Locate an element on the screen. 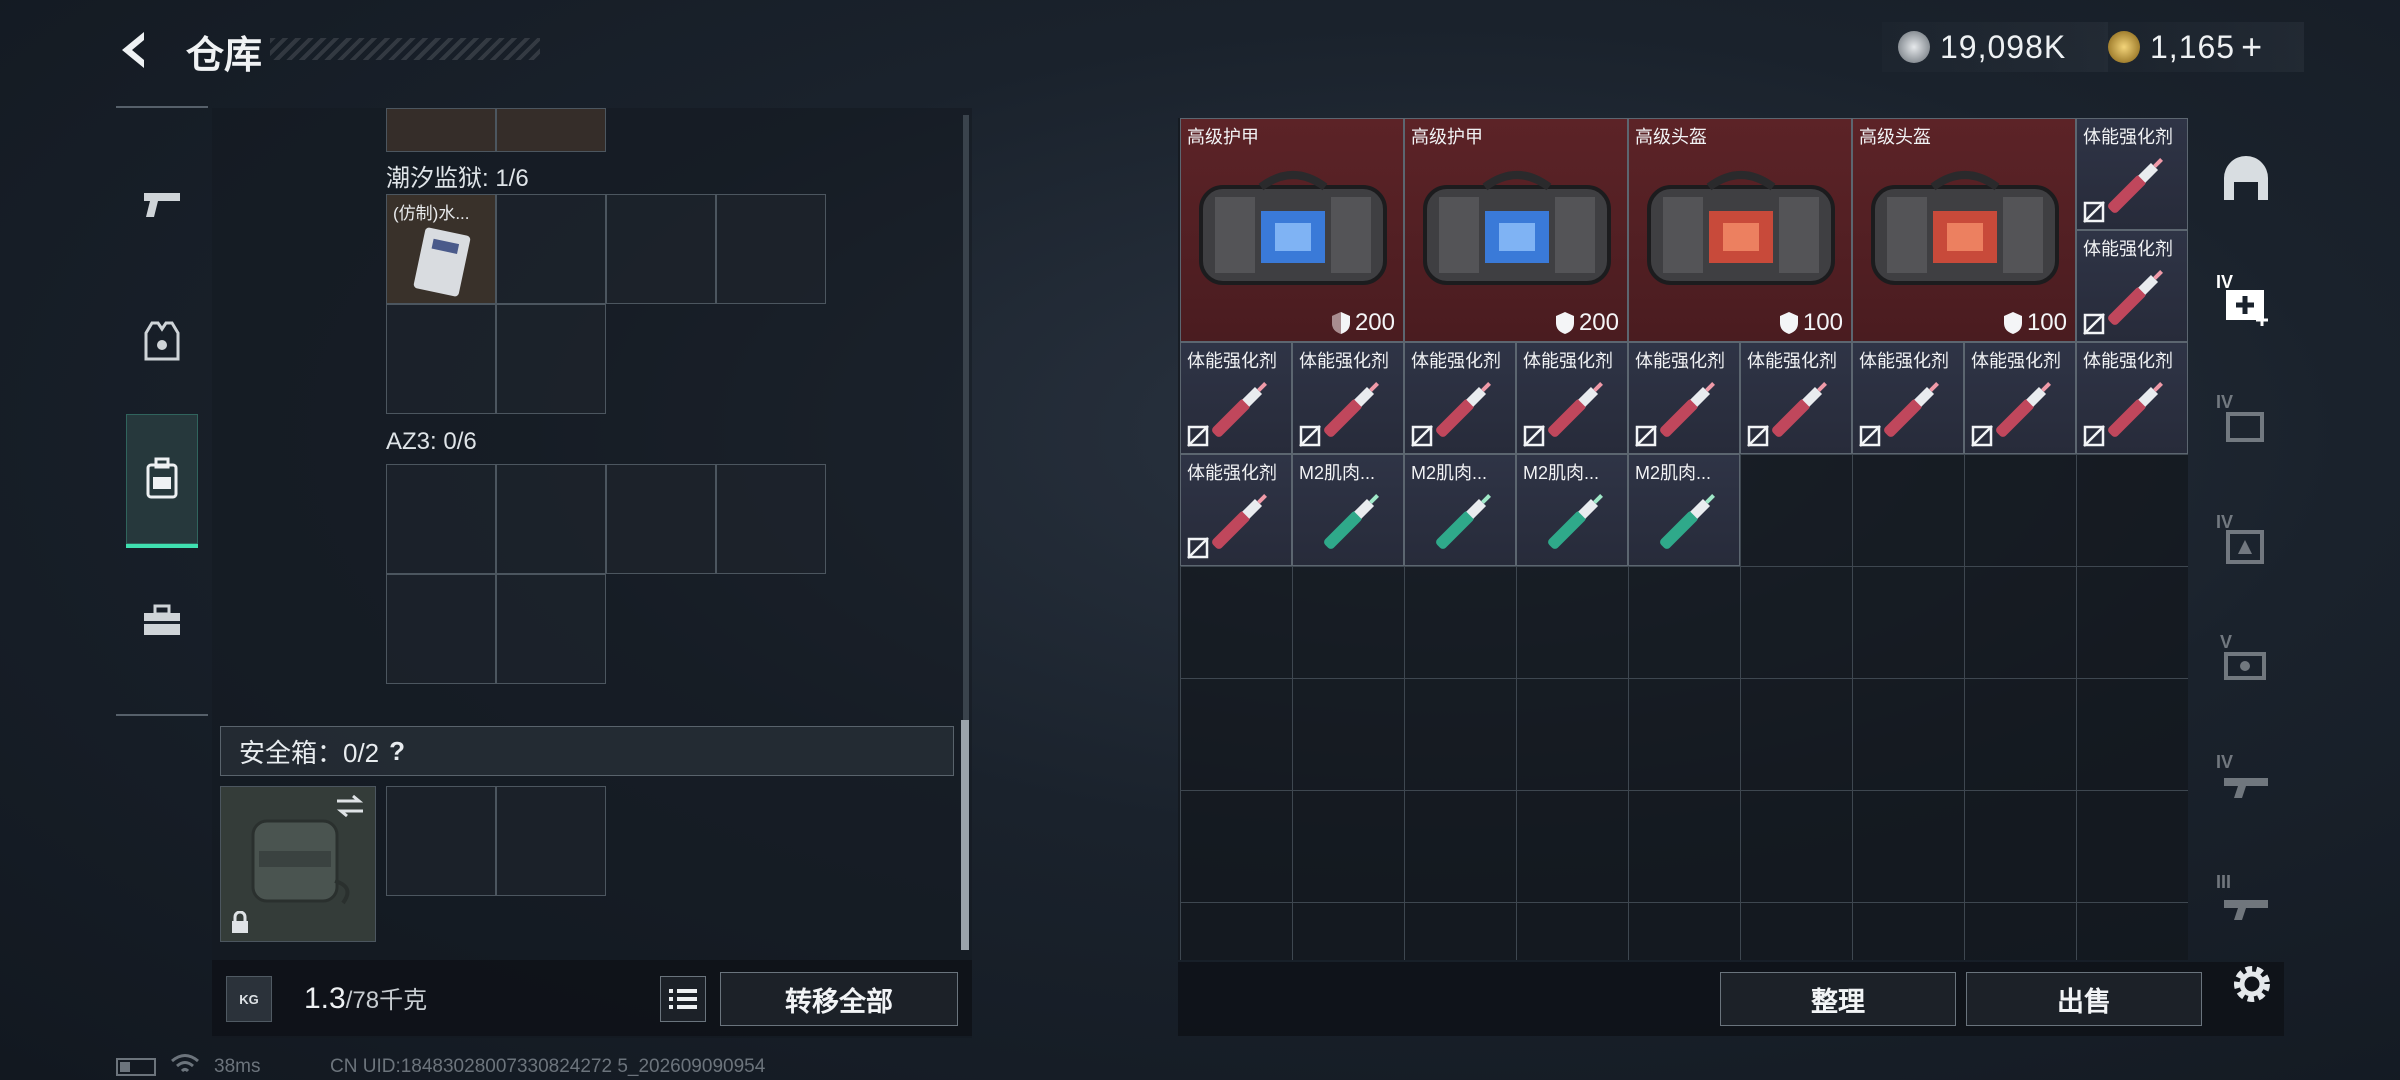 This screenshot has width=2400, height=1080. weight-current: 1.3 is located at coordinates (325, 998).